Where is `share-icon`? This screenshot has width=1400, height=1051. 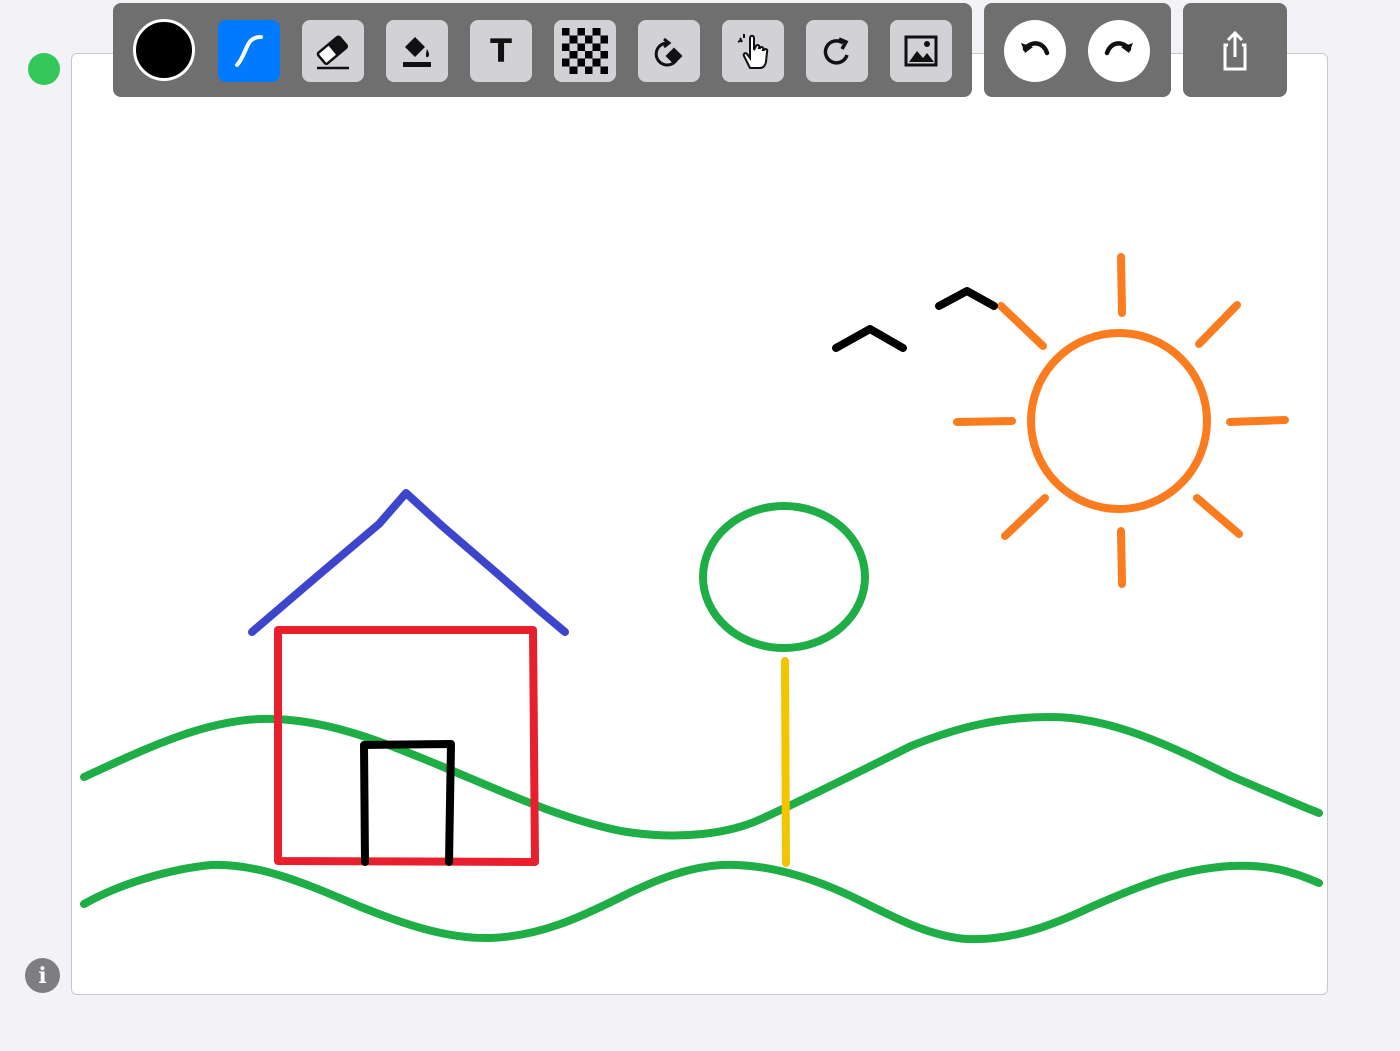
share-icon is located at coordinates (1235, 50).